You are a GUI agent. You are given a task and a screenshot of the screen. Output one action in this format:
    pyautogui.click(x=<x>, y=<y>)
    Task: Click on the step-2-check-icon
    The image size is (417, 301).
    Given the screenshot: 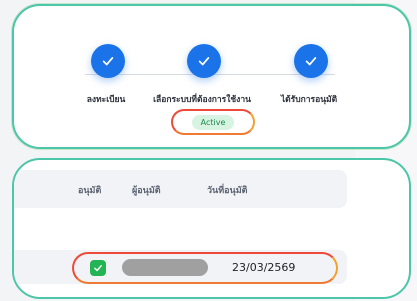 What is the action you would take?
    pyautogui.click(x=204, y=61)
    